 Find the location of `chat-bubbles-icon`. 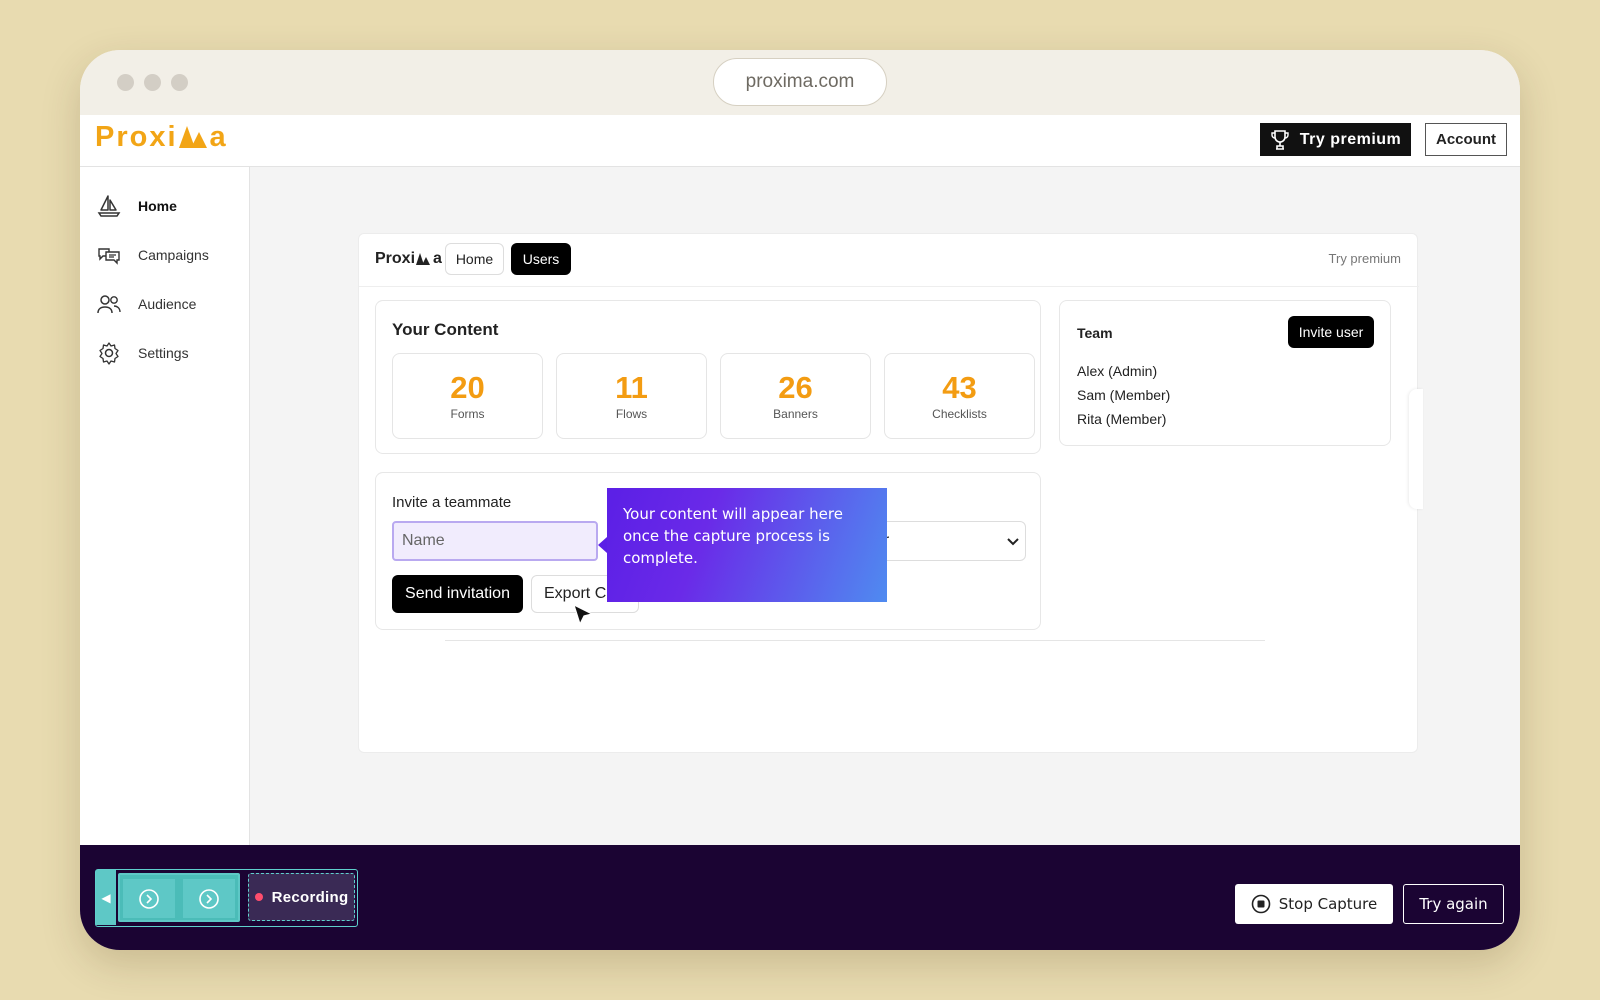

chat-bubbles-icon is located at coordinates (109, 255).